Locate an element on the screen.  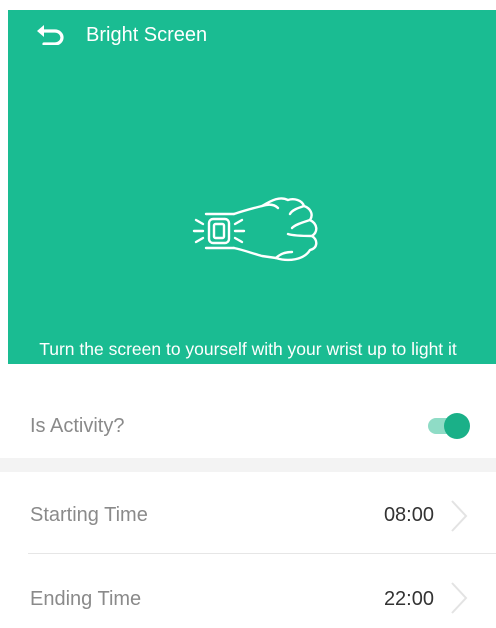
starting-time-label: Starting Time is located at coordinates (89, 515).